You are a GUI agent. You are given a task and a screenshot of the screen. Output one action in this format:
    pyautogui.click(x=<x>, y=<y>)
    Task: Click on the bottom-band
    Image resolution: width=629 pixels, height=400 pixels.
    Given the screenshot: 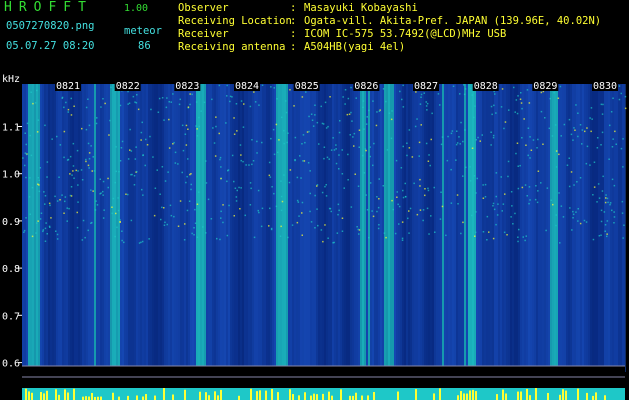 What is the action you would take?
    pyautogui.click(x=323, y=371)
    